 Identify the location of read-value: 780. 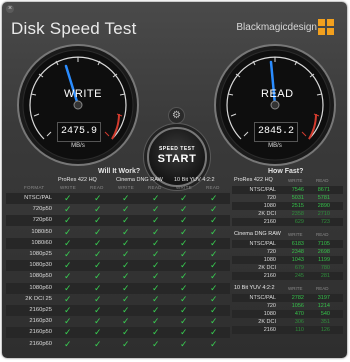
(325, 268).